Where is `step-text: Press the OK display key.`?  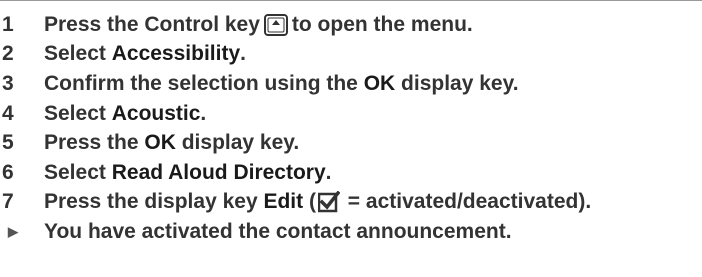
step-text: Press the OK display key. is located at coordinates (171, 143).